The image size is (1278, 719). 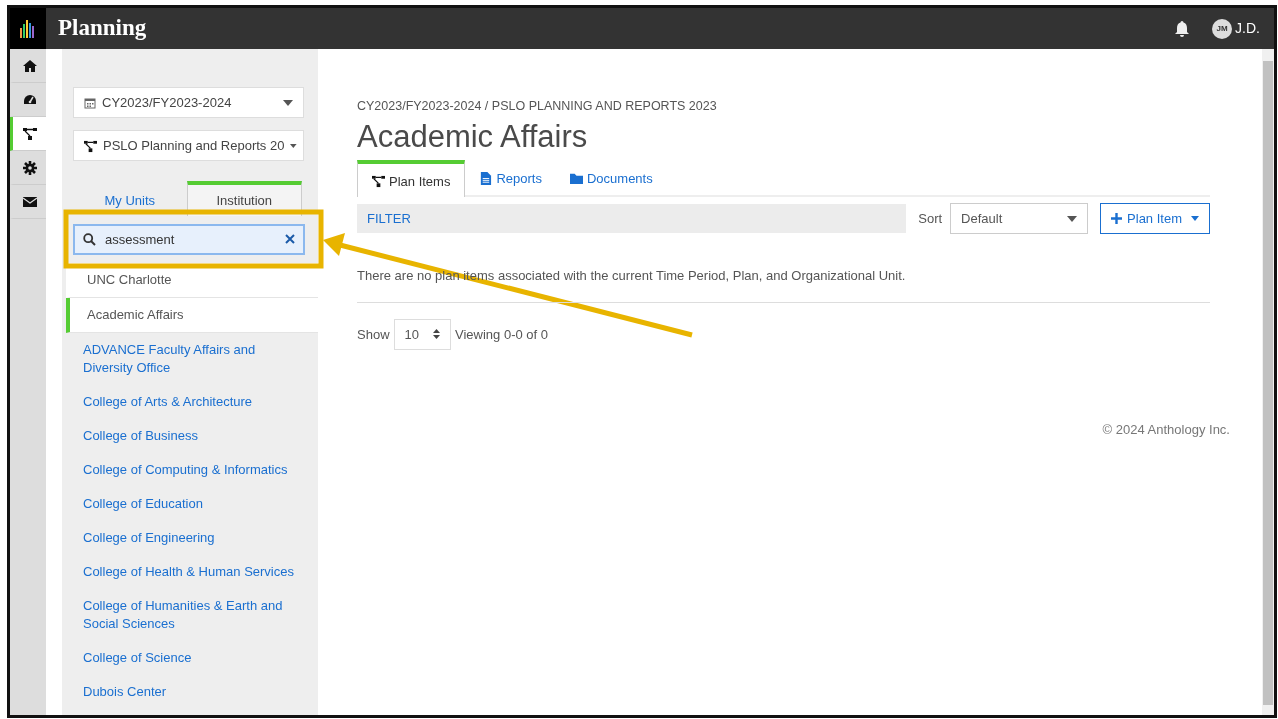 What do you see at coordinates (1155, 219) in the screenshot?
I see `add-plan-item-button: Plan Item` at bounding box center [1155, 219].